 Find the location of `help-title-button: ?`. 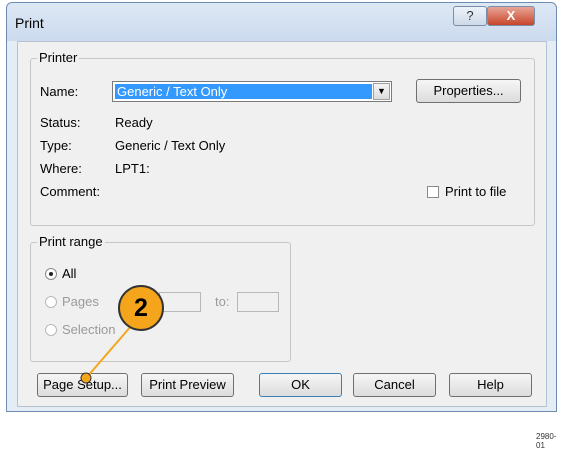

help-title-button: ? is located at coordinates (470, 16).